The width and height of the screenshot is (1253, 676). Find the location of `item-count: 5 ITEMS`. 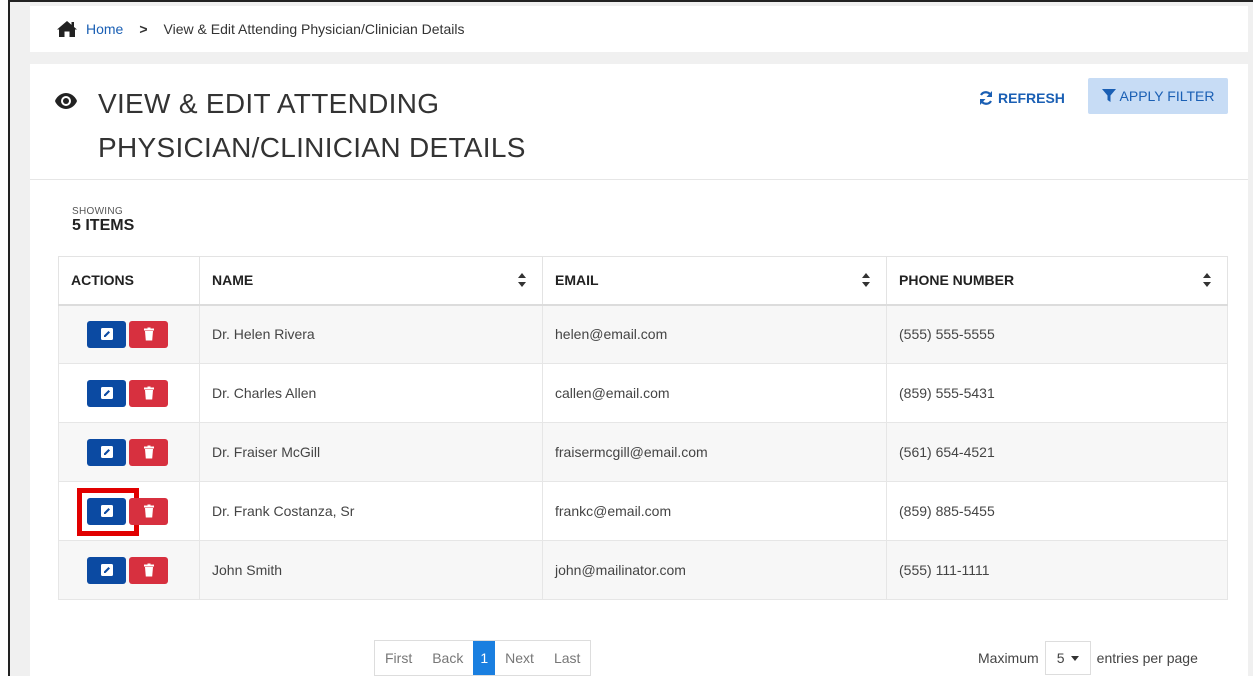

item-count: 5 ITEMS is located at coordinates (103, 225).